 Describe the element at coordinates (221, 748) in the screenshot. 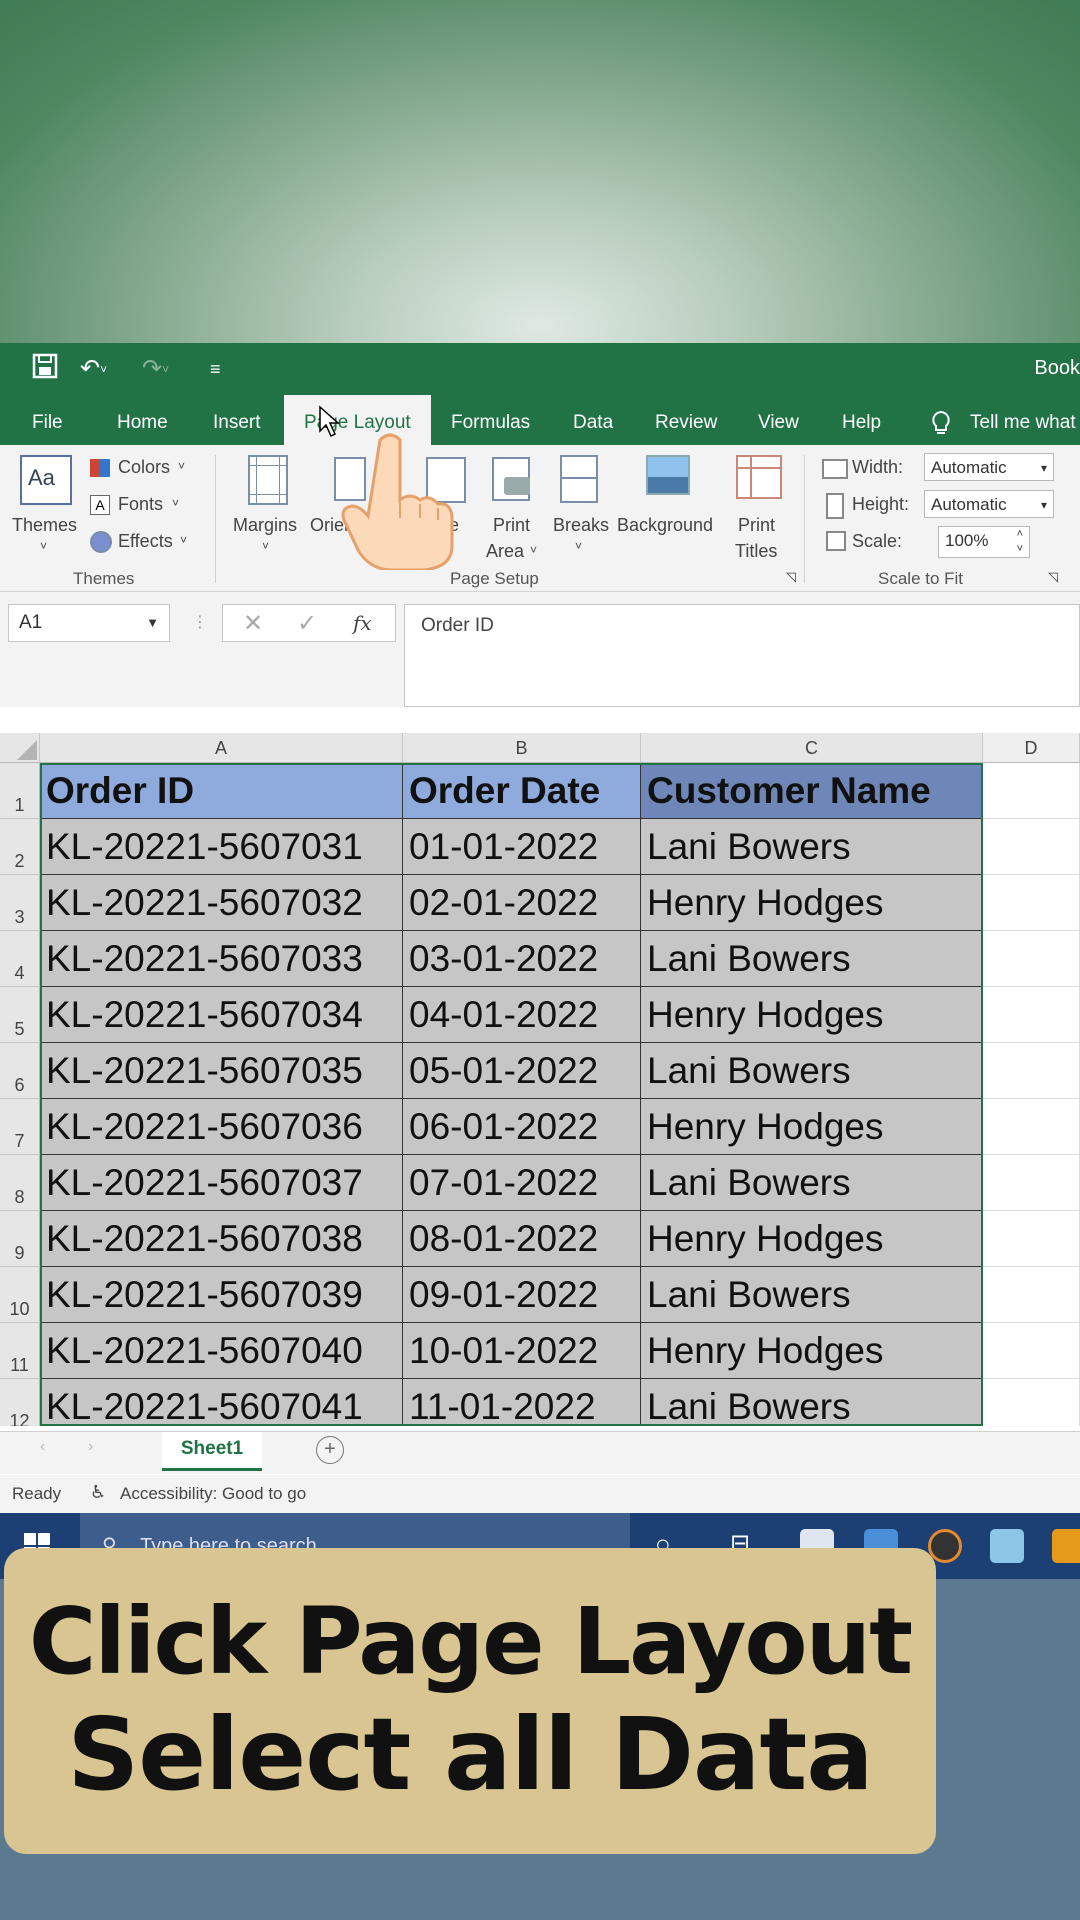

I see `column-header-a: A` at that location.